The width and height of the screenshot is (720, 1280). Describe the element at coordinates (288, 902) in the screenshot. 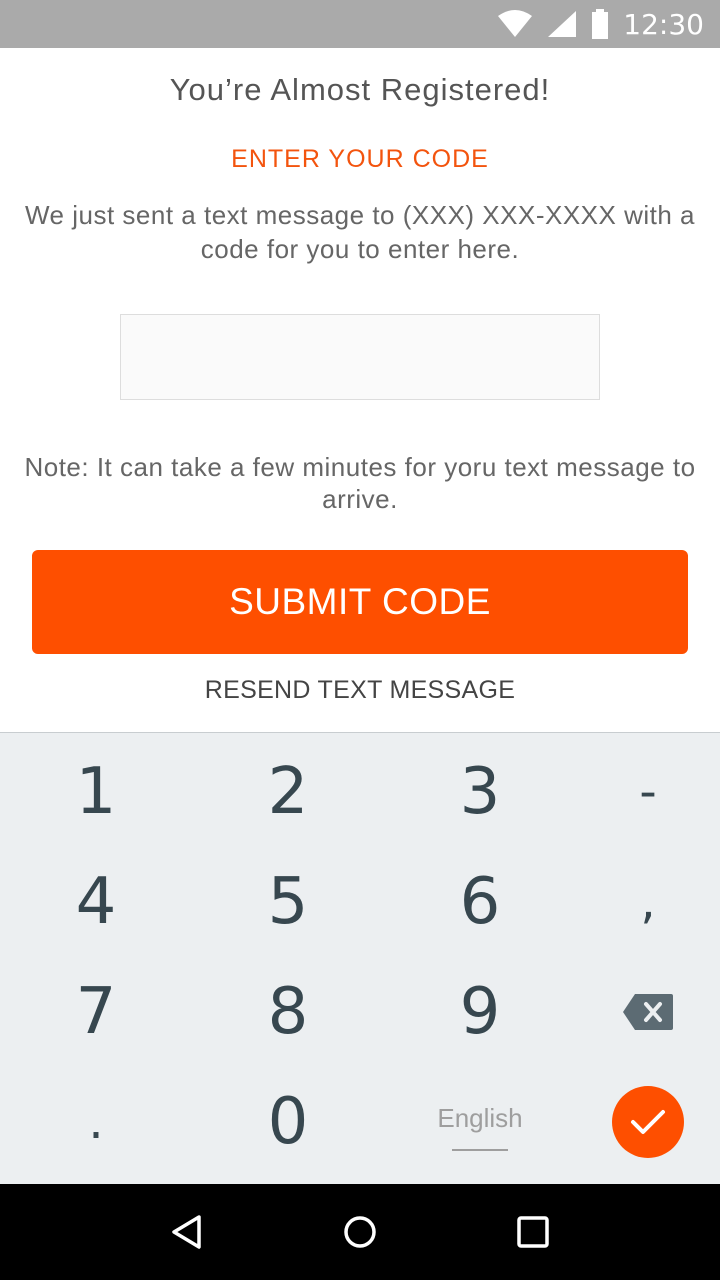

I see `key-5: 5` at that location.